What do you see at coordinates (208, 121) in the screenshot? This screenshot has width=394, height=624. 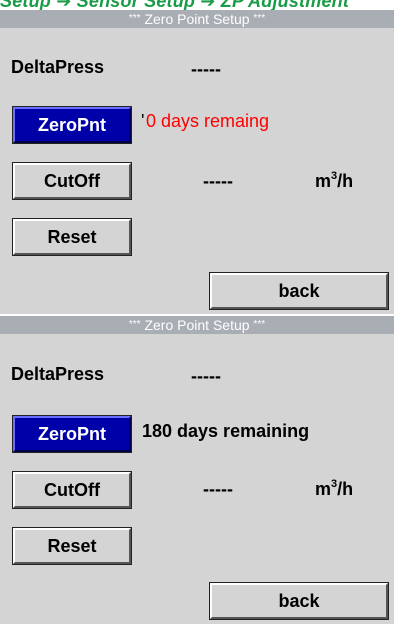 I see `zeropnt-status: 0 days remaing` at bounding box center [208, 121].